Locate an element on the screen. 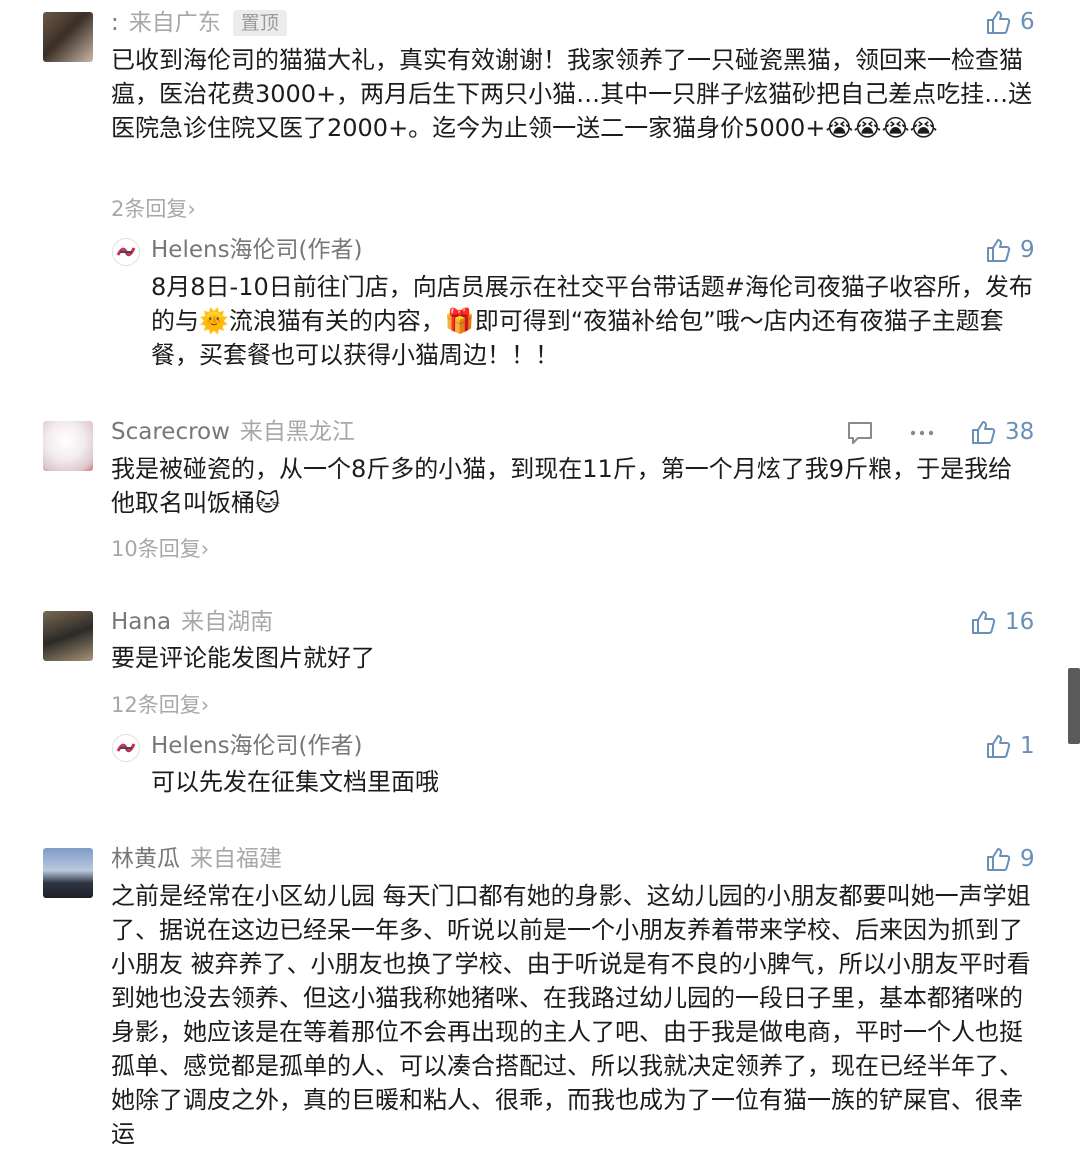  comment-meta: Hana 来自湖南 is located at coordinates (192, 622).